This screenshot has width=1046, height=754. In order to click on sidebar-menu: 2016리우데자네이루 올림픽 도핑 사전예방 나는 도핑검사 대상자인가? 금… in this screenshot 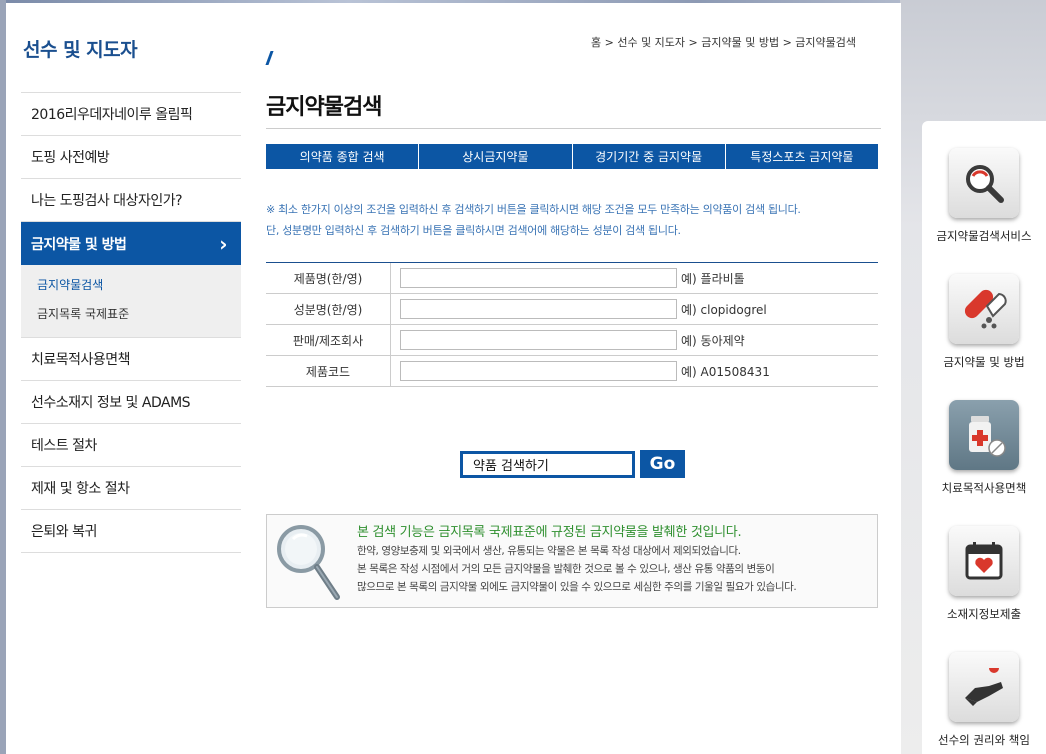, I will do `click(131, 322)`.